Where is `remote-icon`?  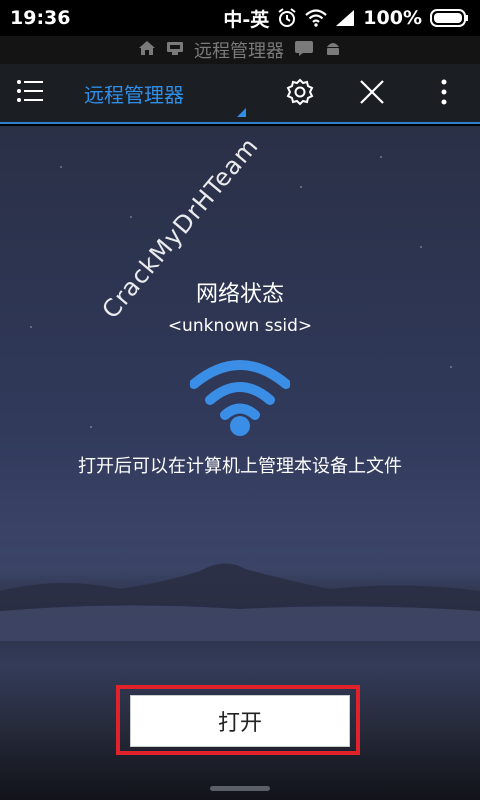 remote-icon is located at coordinates (175, 50).